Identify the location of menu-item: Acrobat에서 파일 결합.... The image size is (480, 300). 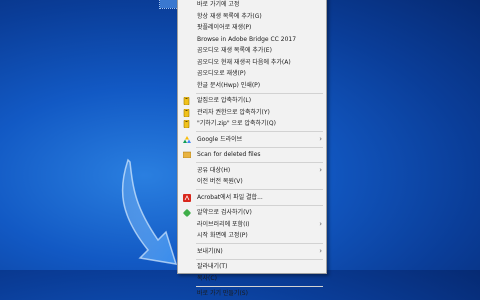
(252, 198).